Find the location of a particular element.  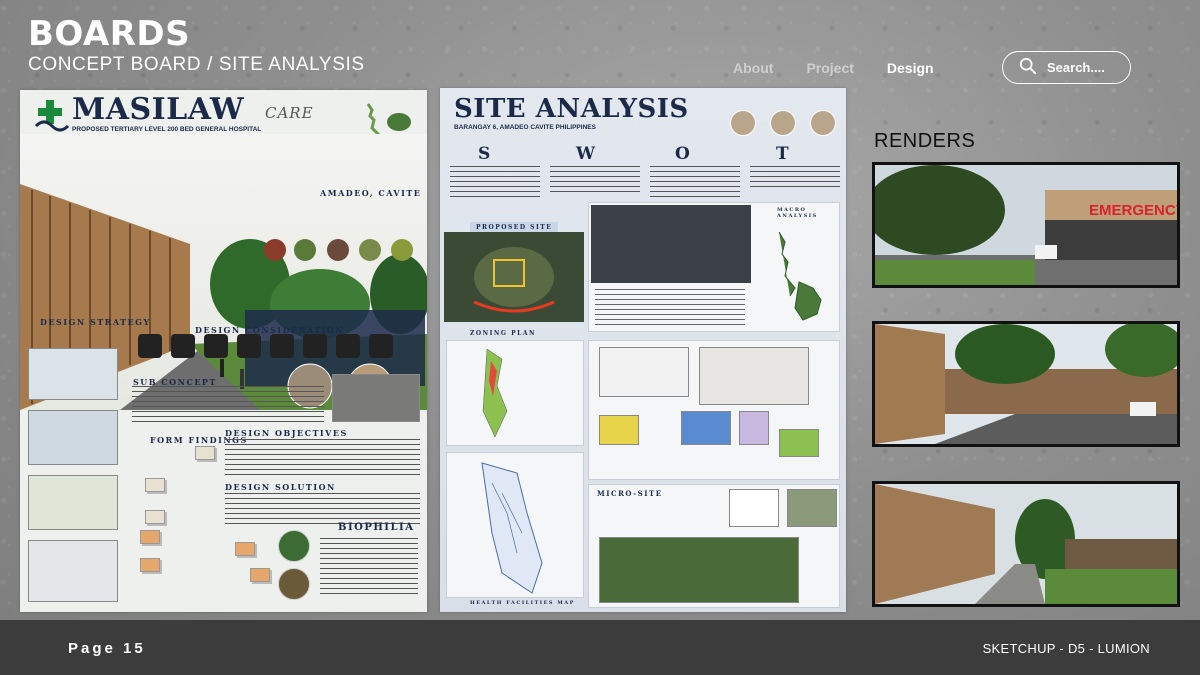

municipality-map is located at coordinates (644, 372).